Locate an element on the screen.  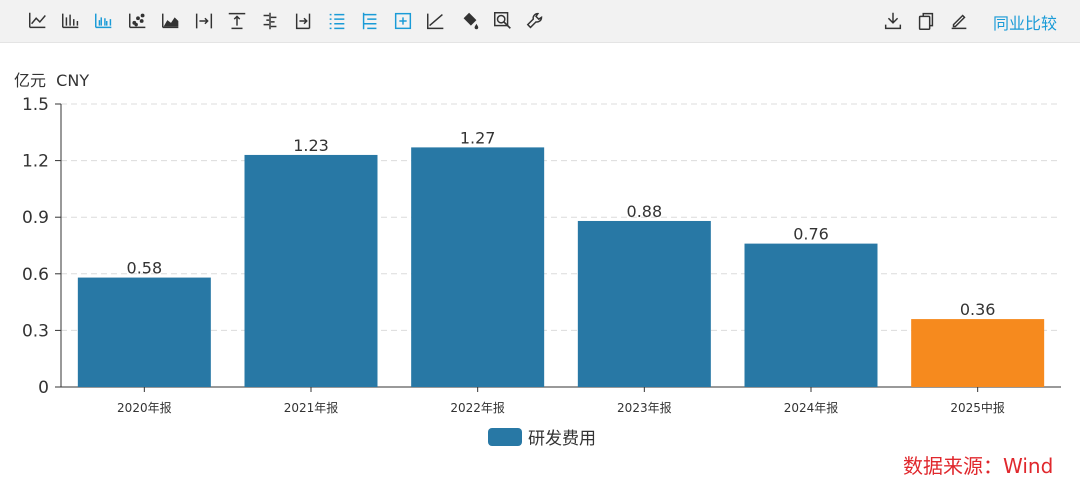
download-icon is located at coordinates (893, 21).